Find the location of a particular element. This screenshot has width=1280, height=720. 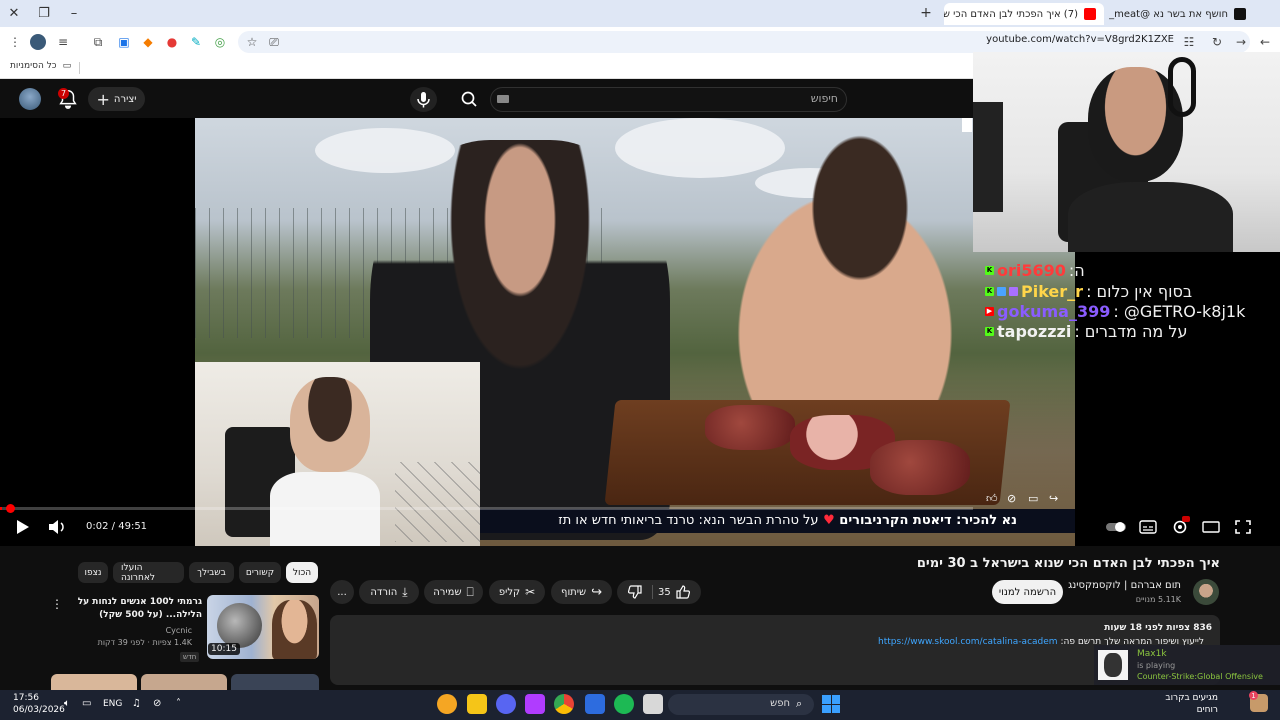

like-count: 35 is located at coordinates (664, 592).